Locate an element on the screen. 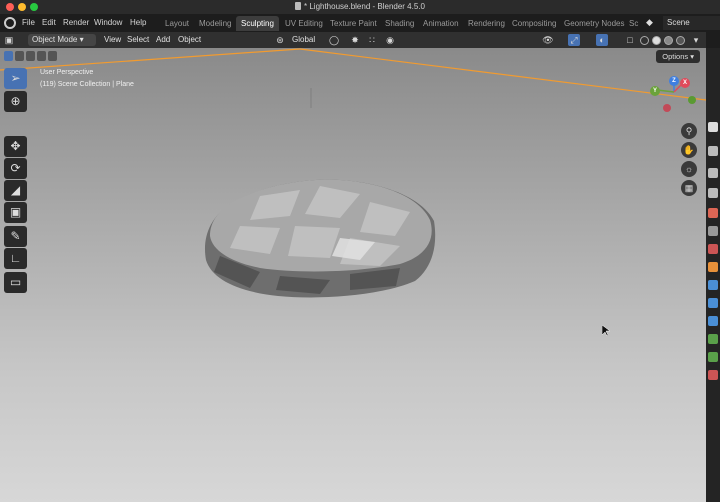 This screenshot has width=720, height=502. pan-hand-icon: ✋ is located at coordinates (689, 150).